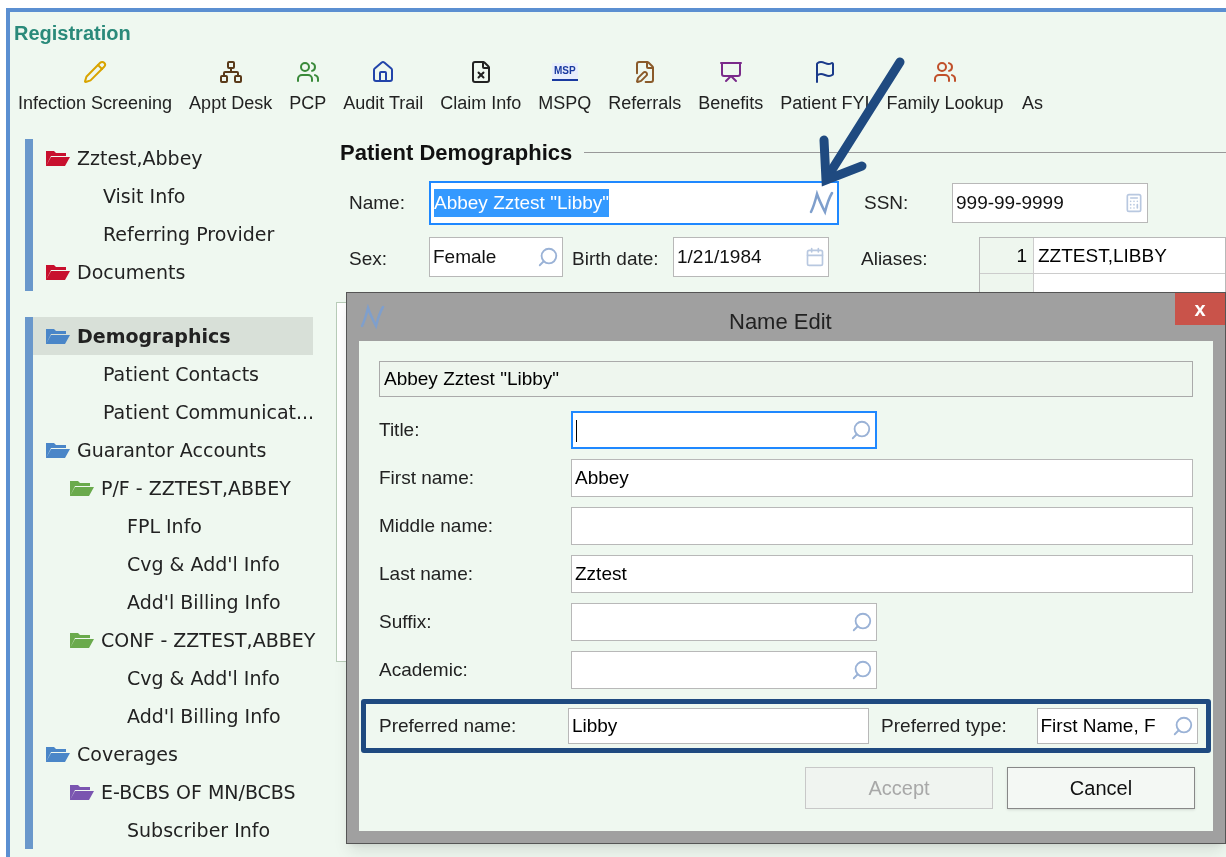  What do you see at coordinates (1102, 256) in the screenshot?
I see `table-cell-text: ZZTEST,LIBBY` at bounding box center [1102, 256].